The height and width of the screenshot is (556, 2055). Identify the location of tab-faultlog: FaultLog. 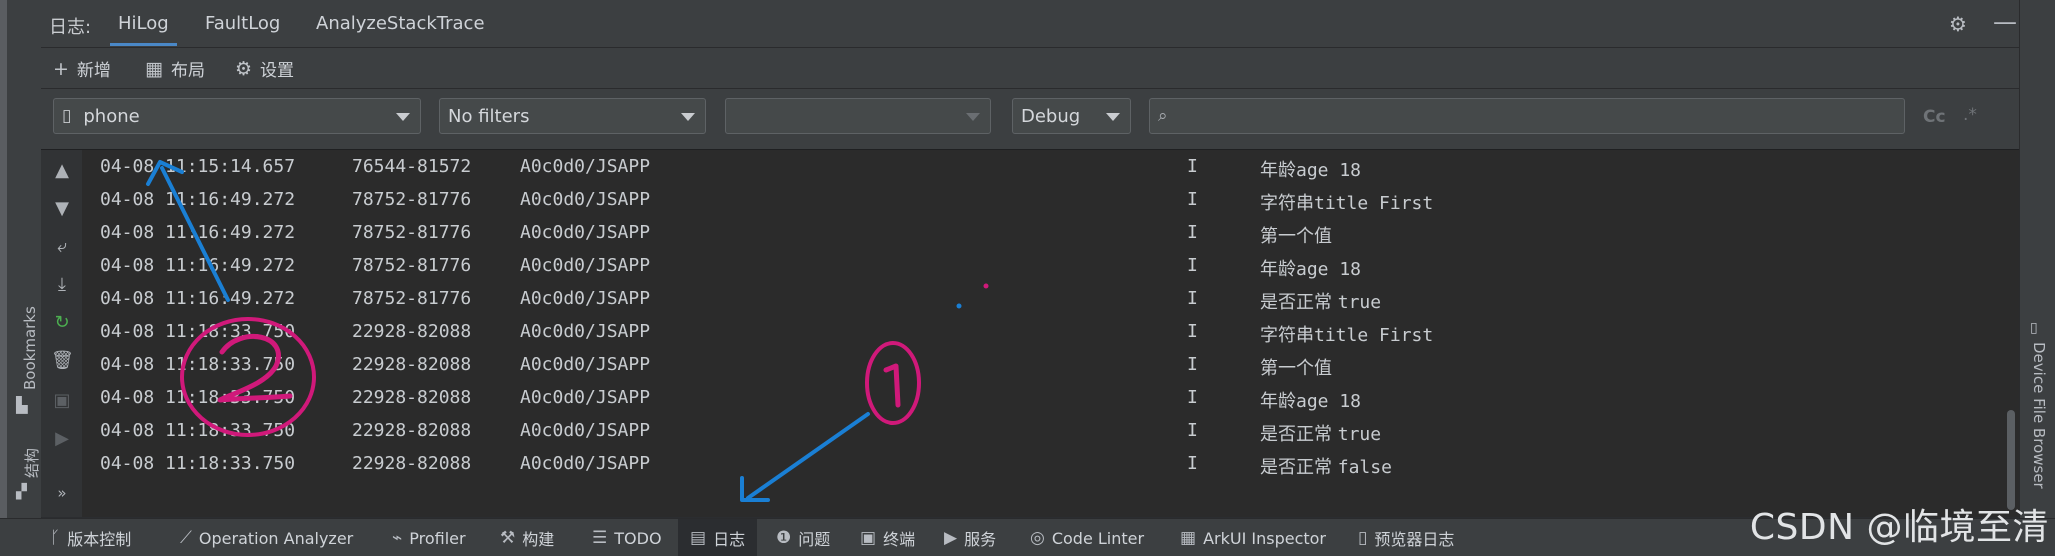
(242, 23).